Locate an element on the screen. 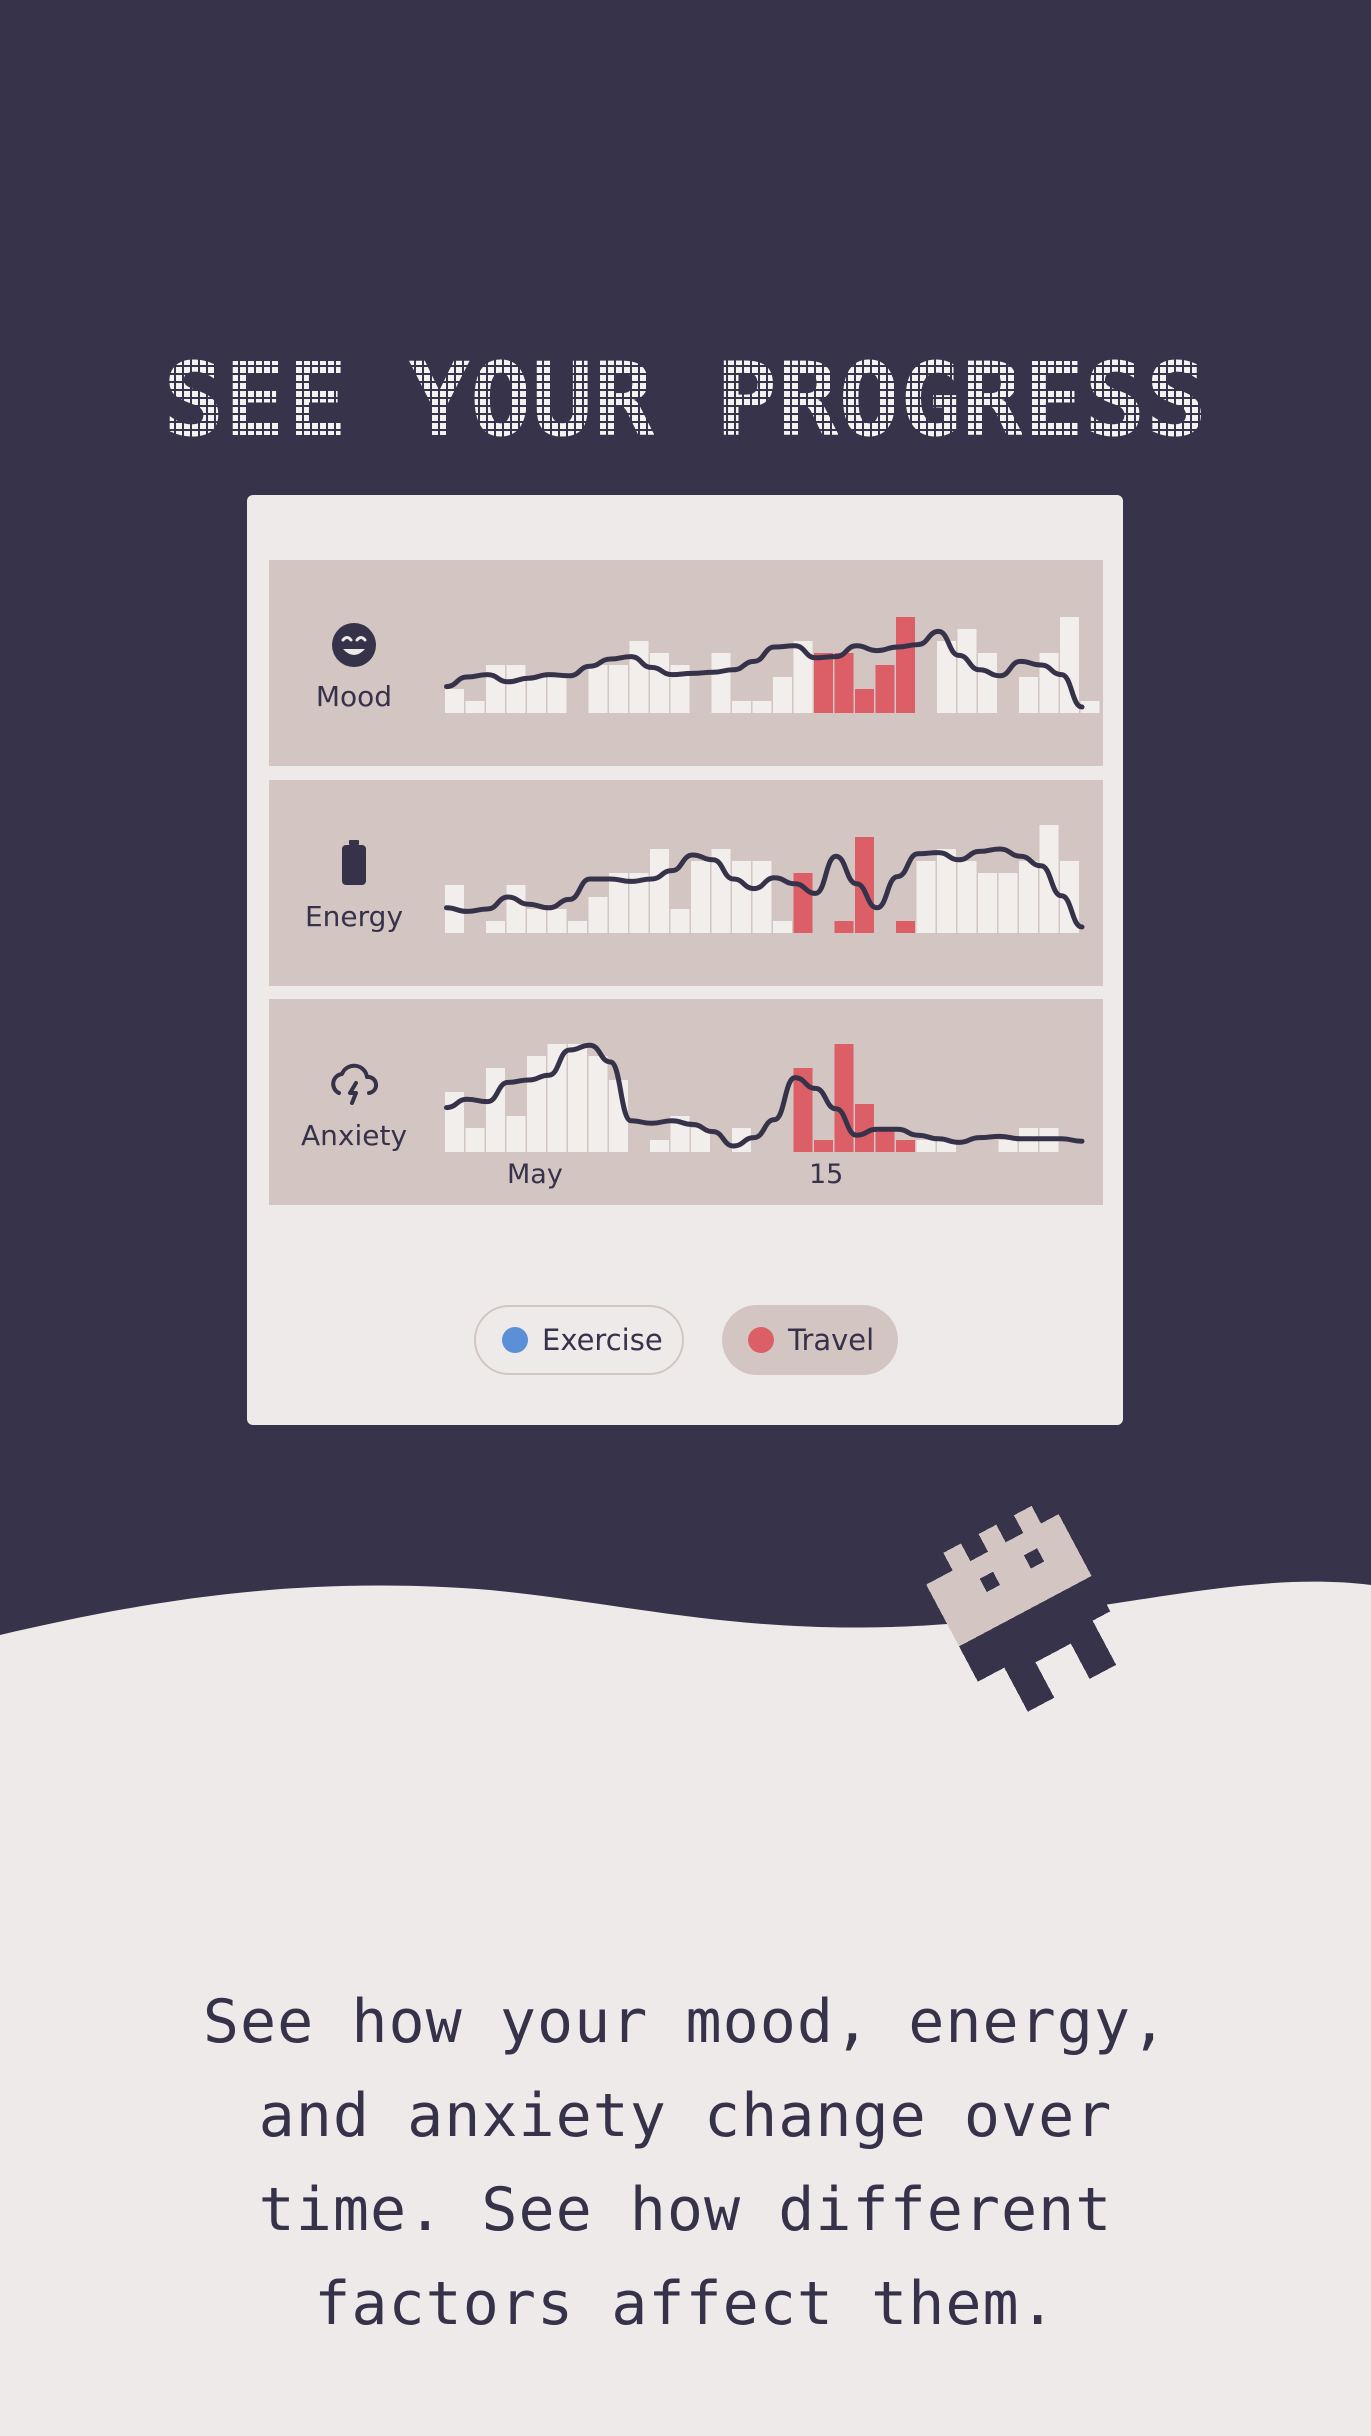 The image size is (1371, 2436). mascot-illustration is located at coordinates (1021, 1608).